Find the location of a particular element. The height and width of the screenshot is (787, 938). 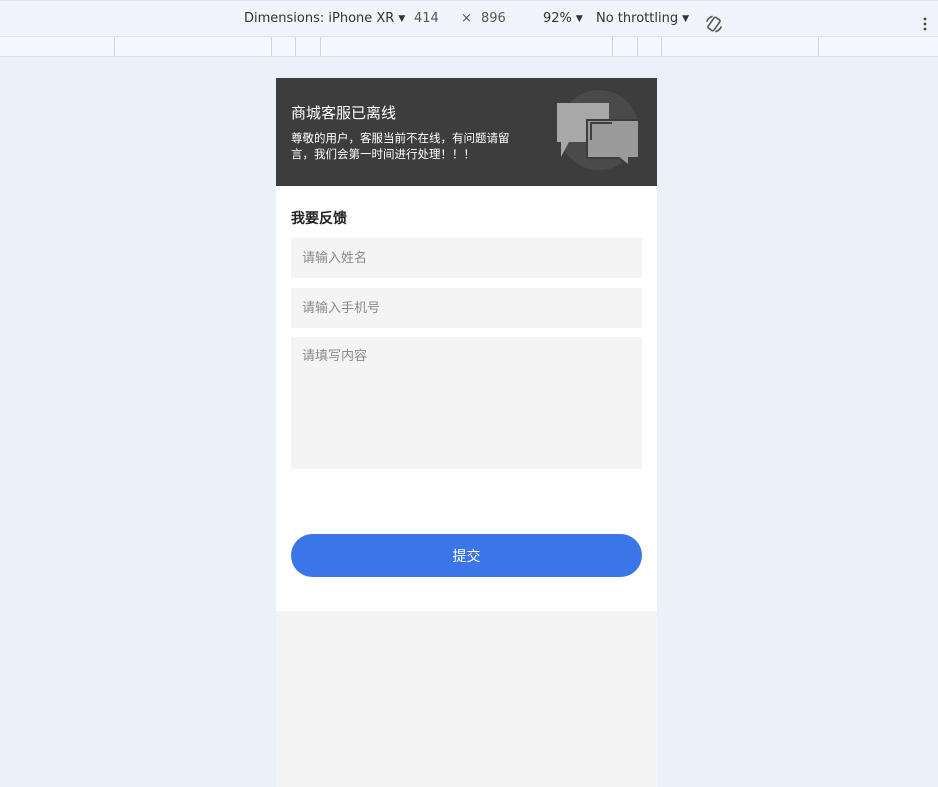

more-options-icon is located at coordinates (925, 24).